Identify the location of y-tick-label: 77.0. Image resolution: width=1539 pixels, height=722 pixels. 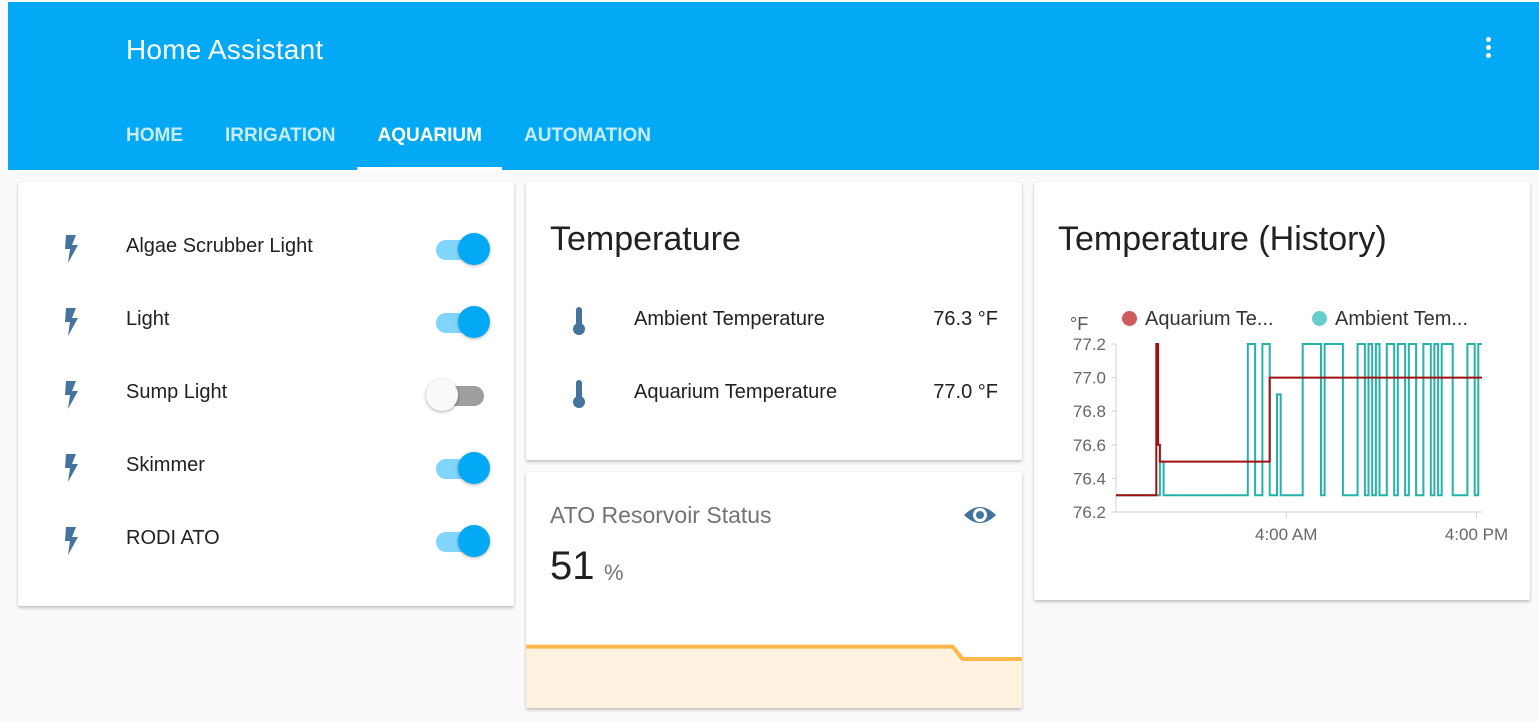
(1089, 378).